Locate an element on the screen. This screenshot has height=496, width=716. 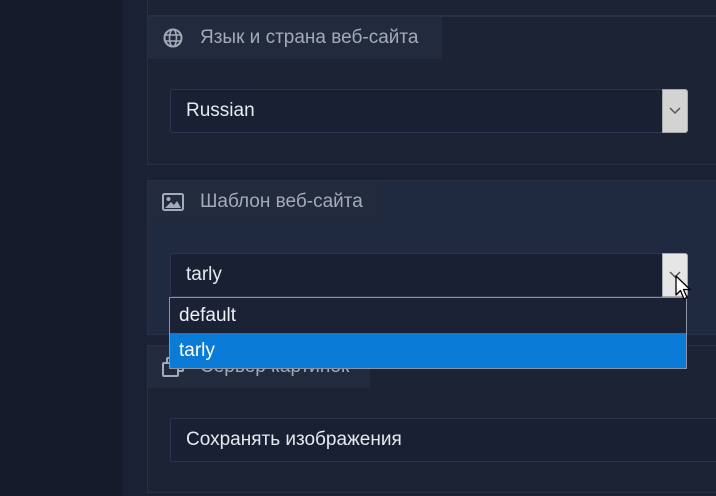
image-server-select: Сохранять изображения is located at coordinates (443, 440).